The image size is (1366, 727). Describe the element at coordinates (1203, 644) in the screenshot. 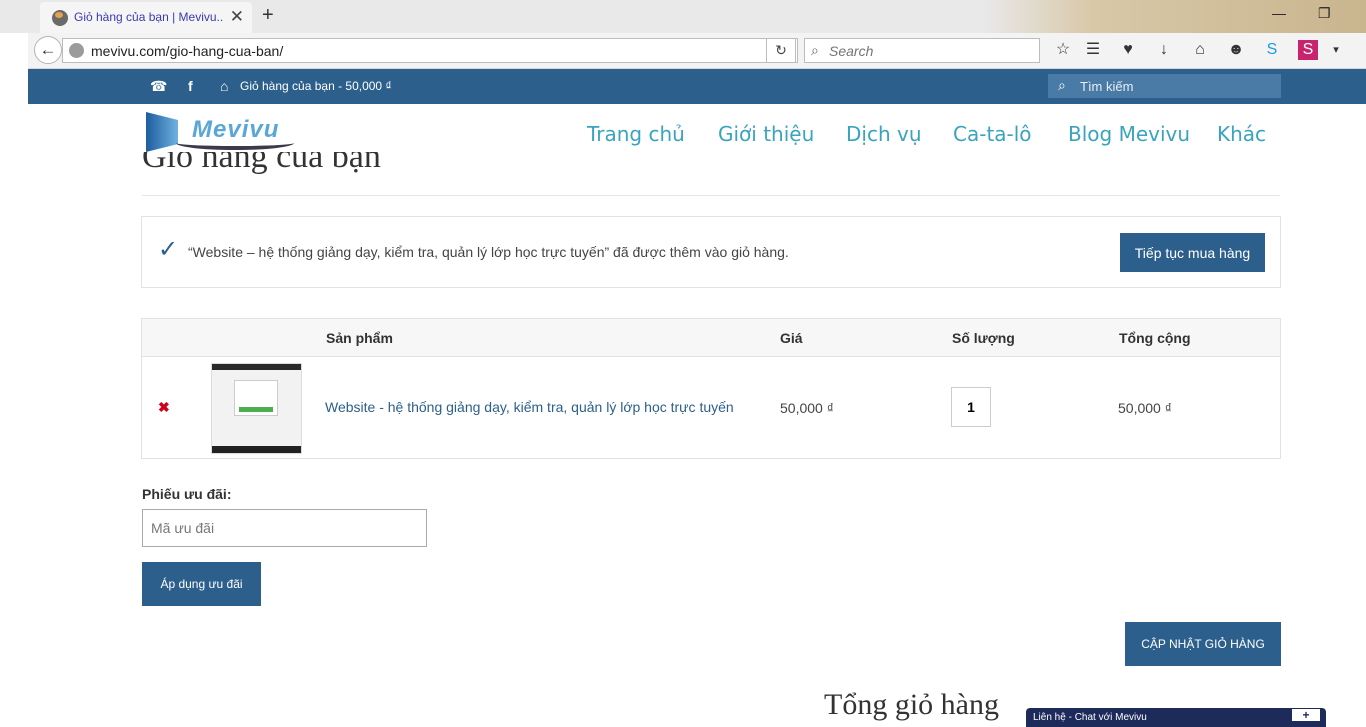

I see `update-cart-button: CẬP NHẬT GIỎ HÀNG` at that location.